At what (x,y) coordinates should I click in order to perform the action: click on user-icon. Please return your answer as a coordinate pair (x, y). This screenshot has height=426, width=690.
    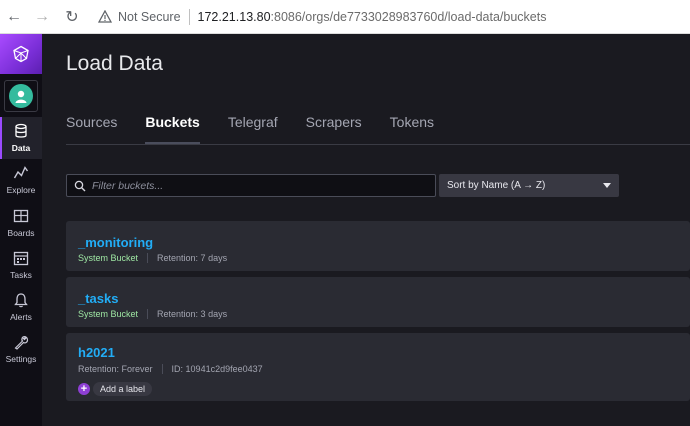
    Looking at the image, I should click on (21, 96).